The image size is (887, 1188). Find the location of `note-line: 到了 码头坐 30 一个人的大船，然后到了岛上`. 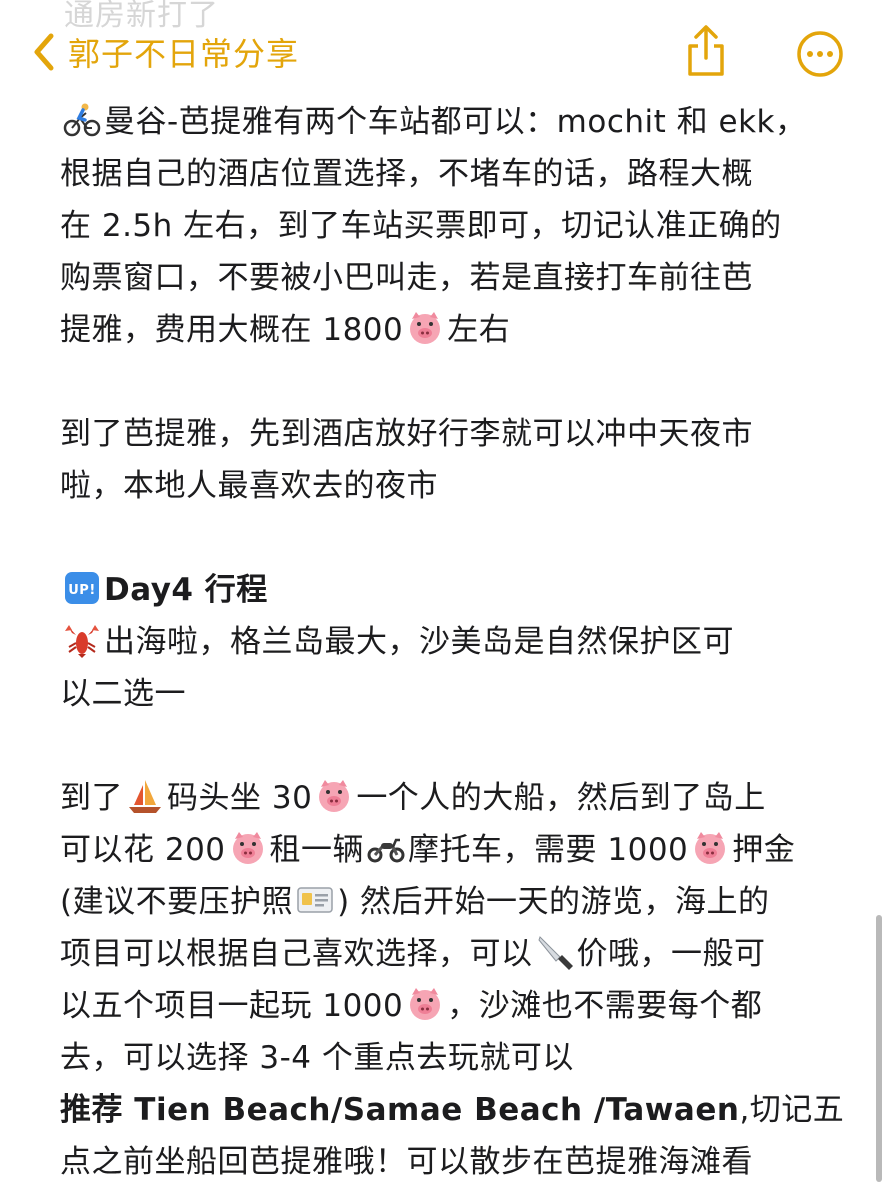

note-line: 到了 码头坐 30 一个人的大船，然后到了岛上 is located at coordinates (455, 798).